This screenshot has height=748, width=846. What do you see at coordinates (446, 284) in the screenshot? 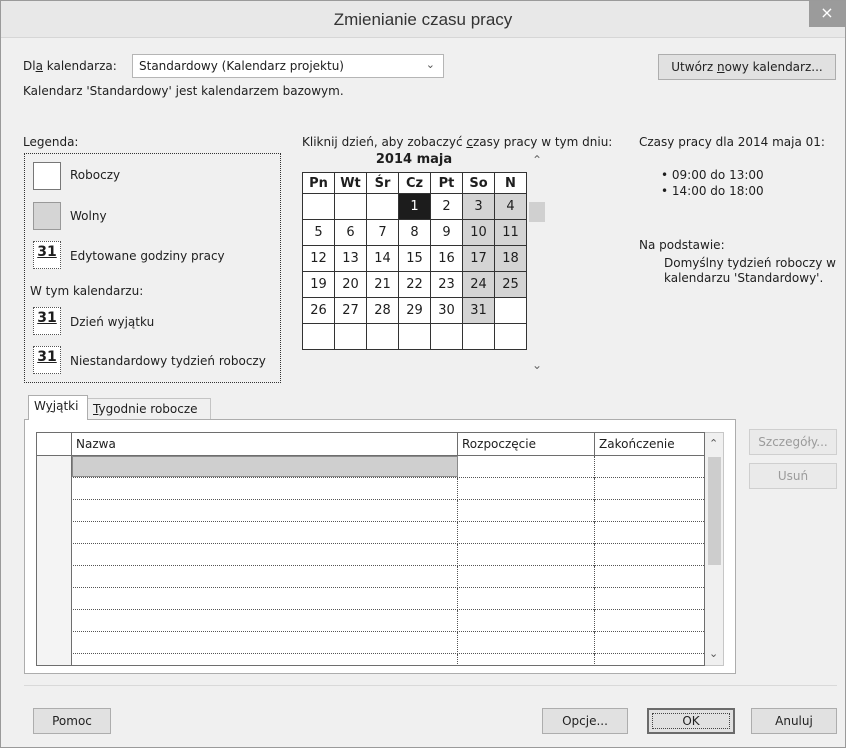
I see `calendar-day: 23` at bounding box center [446, 284].